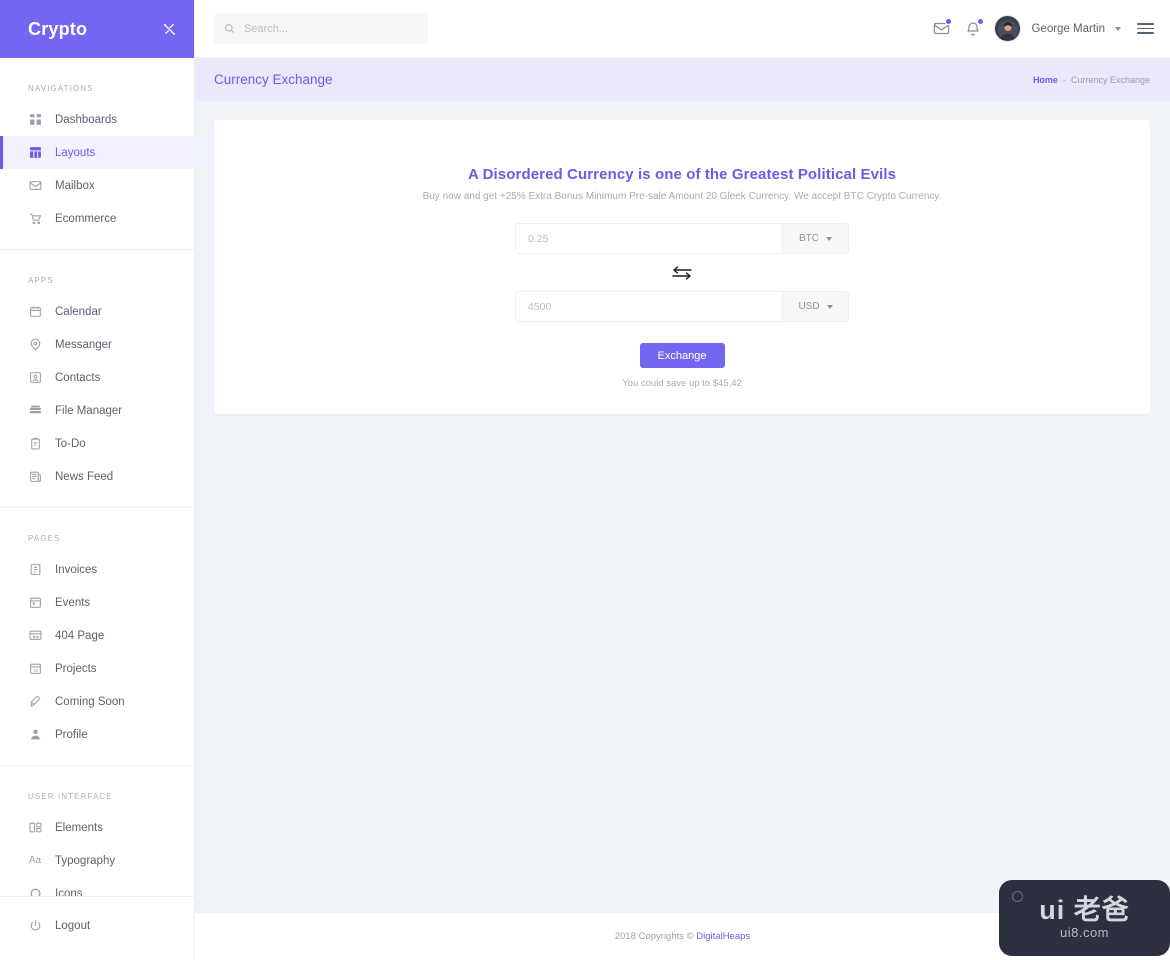 This screenshot has width=1170, height=960. I want to click on svg-text: 15, so click(35, 670).